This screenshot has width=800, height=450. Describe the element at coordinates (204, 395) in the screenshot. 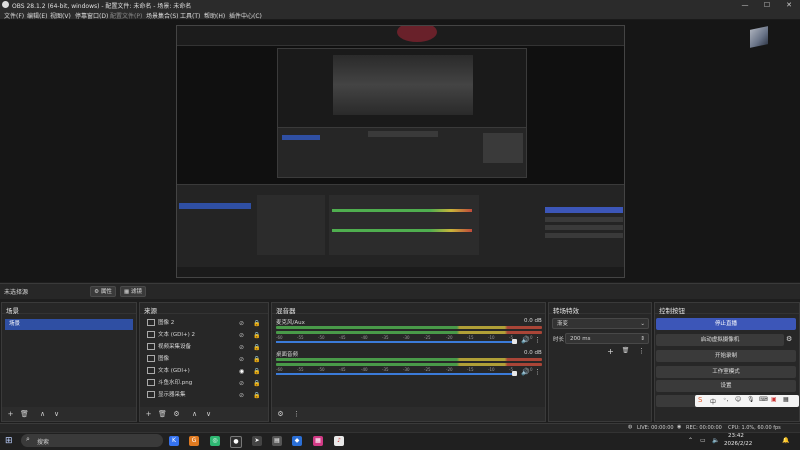

I see `source-item: 显示器采集 ⊘ 🔒` at that location.